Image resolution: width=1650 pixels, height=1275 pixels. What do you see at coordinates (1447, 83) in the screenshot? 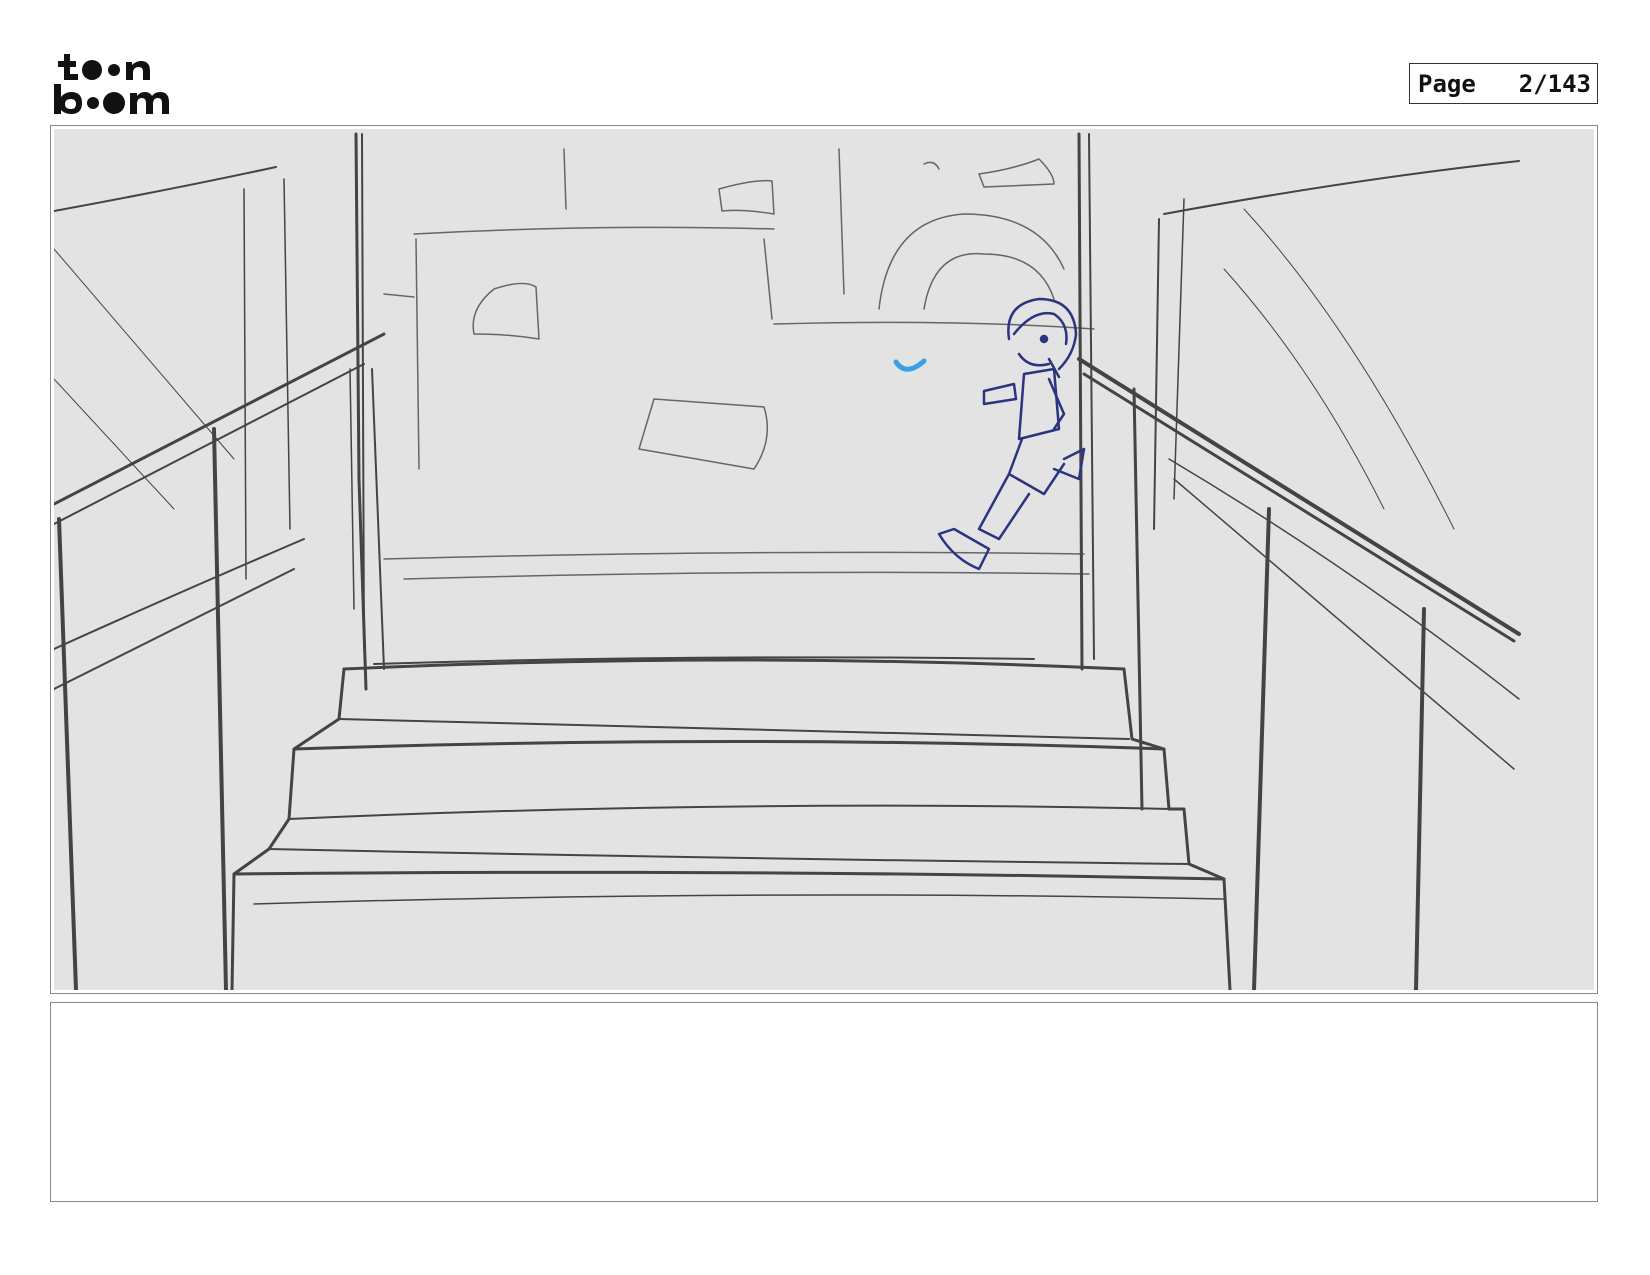
I see `page-label: Page` at bounding box center [1447, 83].